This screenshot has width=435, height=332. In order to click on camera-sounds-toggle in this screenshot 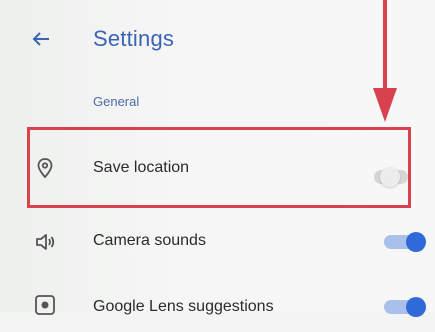, I will do `click(405, 242)`.